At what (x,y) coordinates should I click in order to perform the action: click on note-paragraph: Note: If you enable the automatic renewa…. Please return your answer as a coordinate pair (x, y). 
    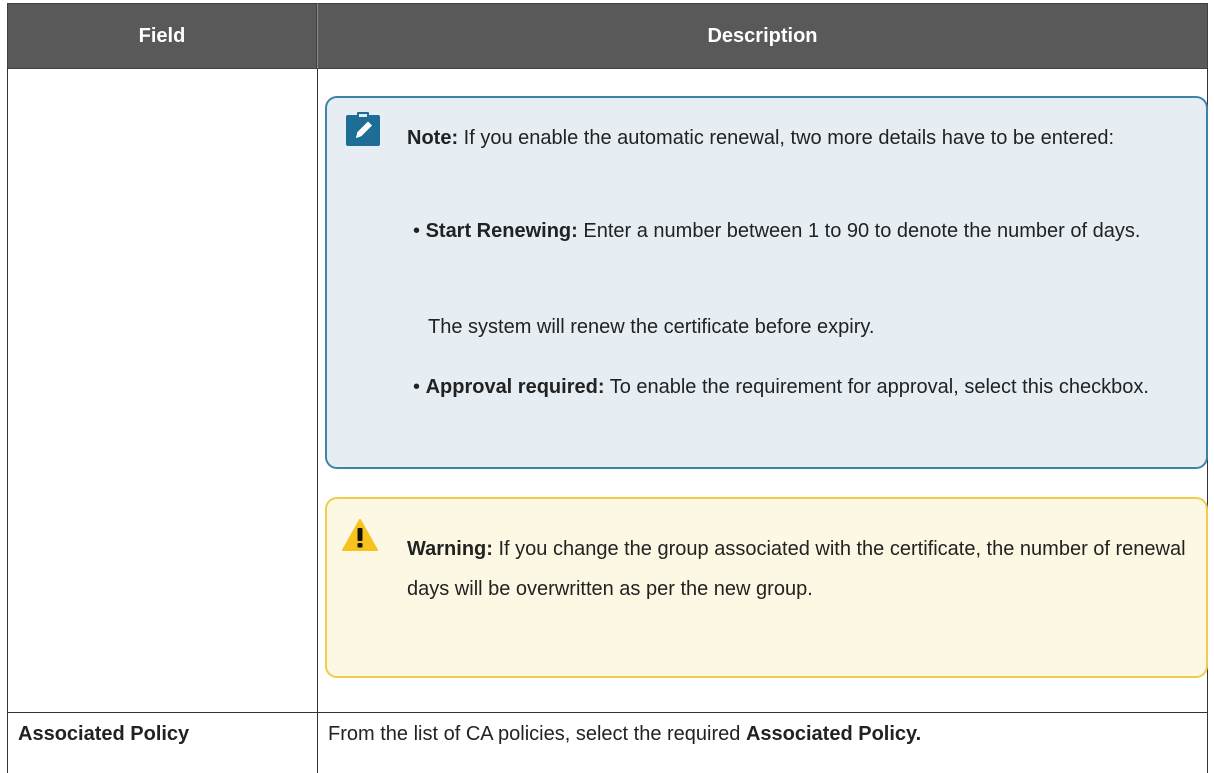
    Looking at the image, I should click on (797, 138).